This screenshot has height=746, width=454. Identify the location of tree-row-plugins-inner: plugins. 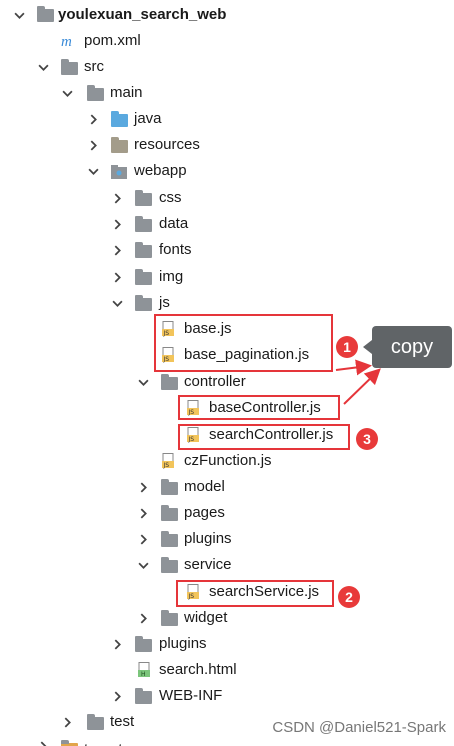
(227, 539).